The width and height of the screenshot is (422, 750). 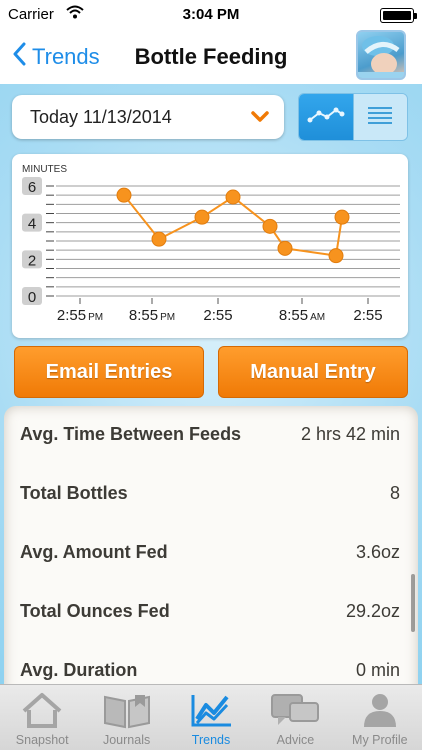 What do you see at coordinates (94, 552) in the screenshot?
I see `stat-label: Avg. Amount Fed` at bounding box center [94, 552].